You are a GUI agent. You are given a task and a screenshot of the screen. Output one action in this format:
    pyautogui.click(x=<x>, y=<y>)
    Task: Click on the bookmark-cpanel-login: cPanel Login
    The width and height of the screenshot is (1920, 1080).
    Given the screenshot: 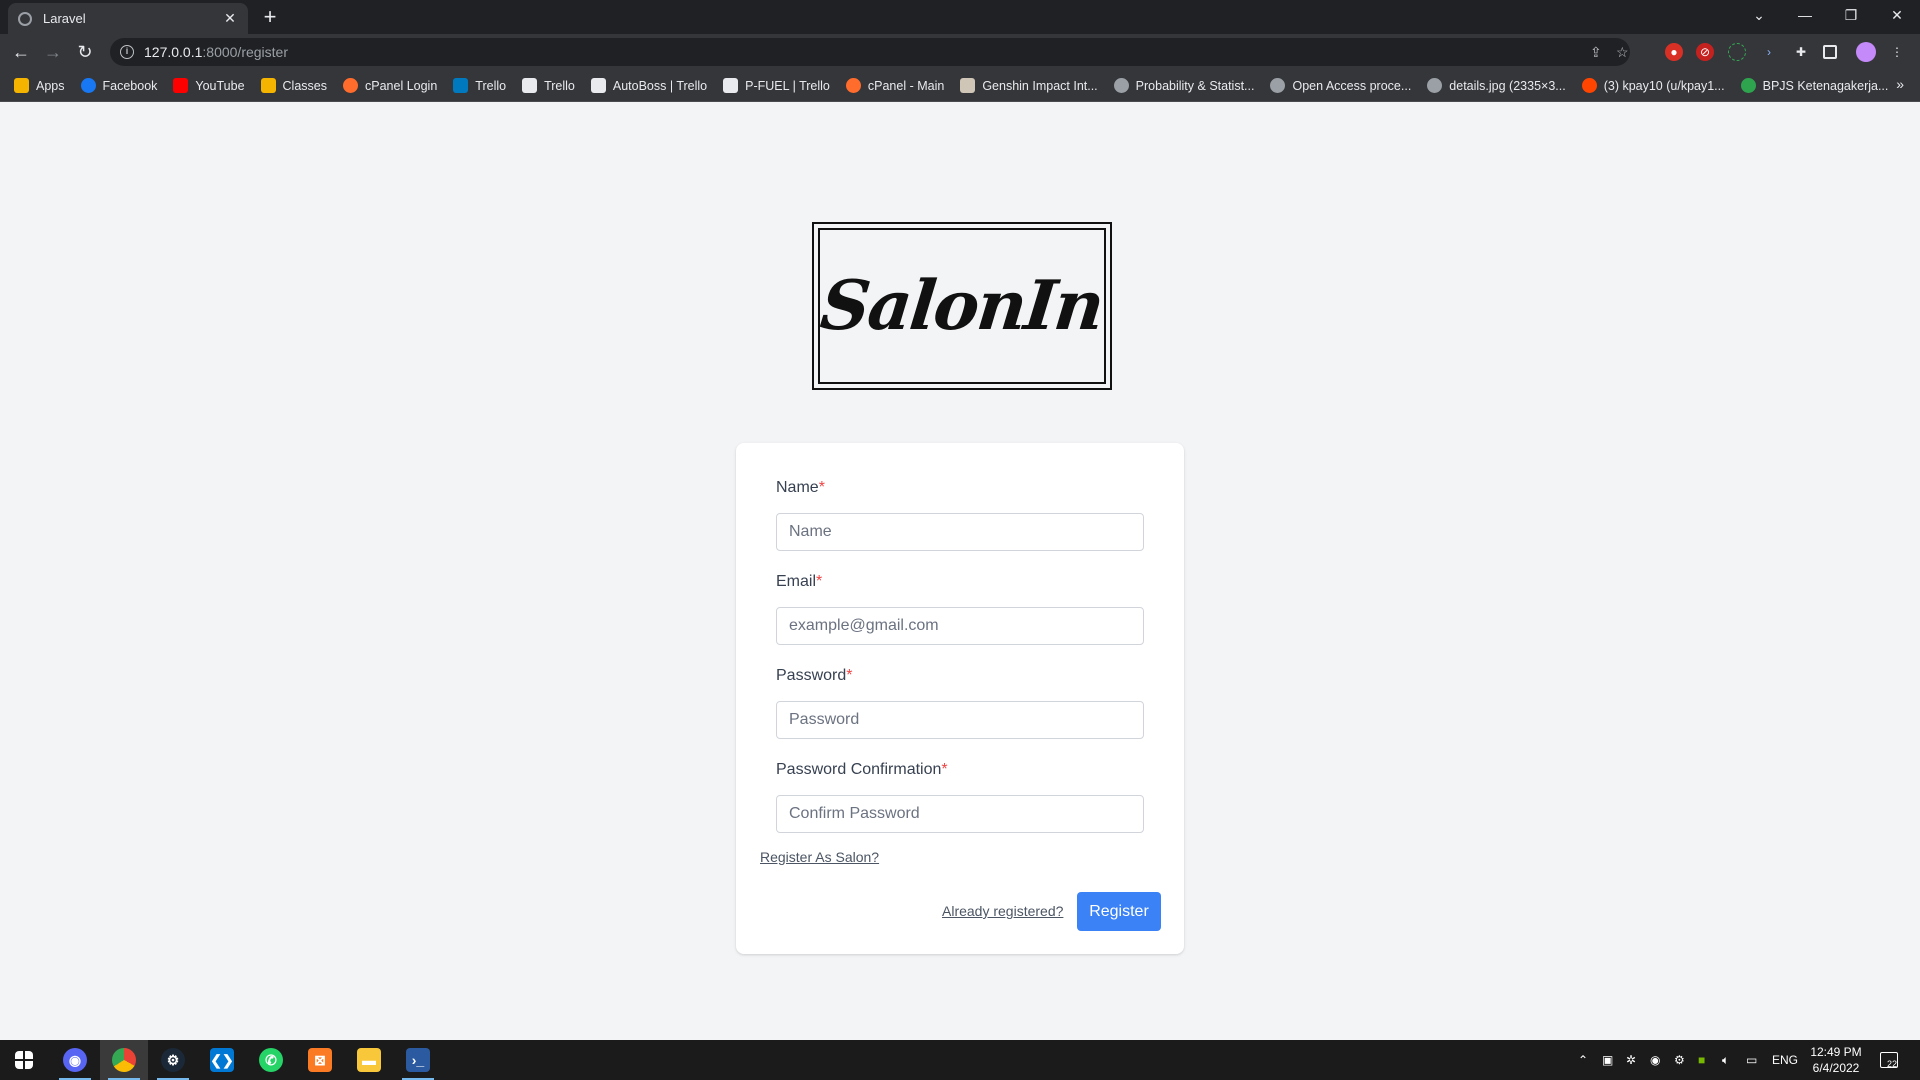 What is the action you would take?
    pyautogui.click(x=390, y=85)
    